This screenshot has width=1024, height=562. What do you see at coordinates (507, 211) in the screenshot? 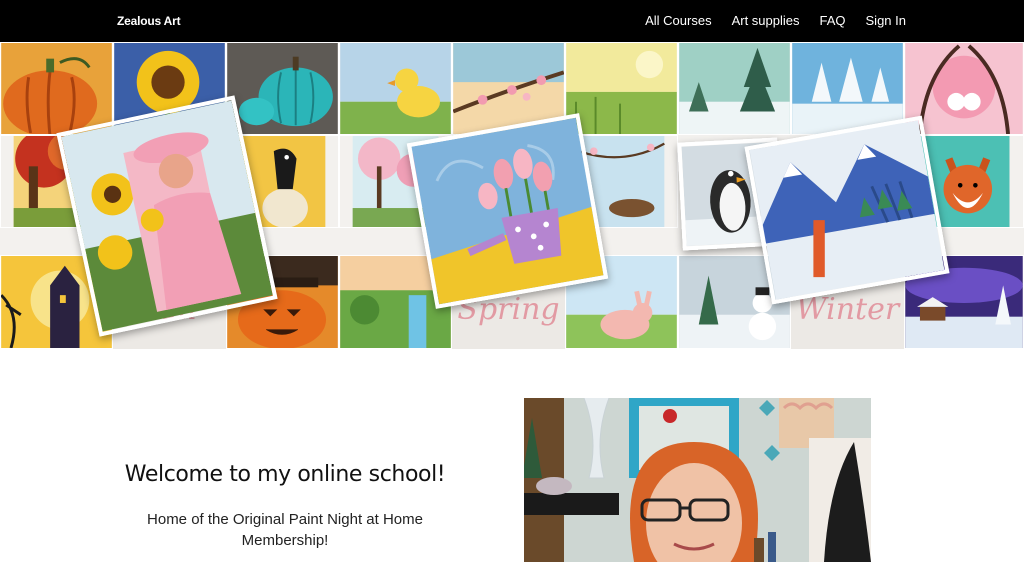
I see `tulip-watering-can-painting` at bounding box center [507, 211].